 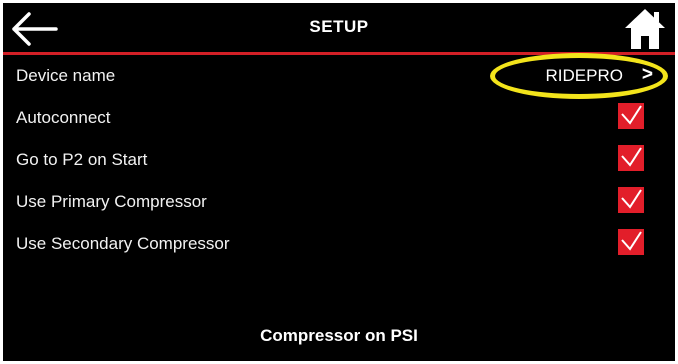 What do you see at coordinates (63, 117) in the screenshot?
I see `autoconnect-label: Autoconnect` at bounding box center [63, 117].